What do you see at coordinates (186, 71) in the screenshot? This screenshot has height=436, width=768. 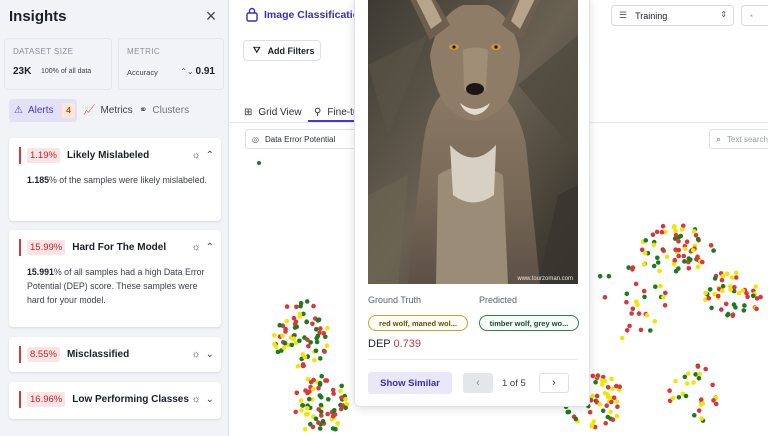 I see `sort-arrows-icon: ⌃⌄` at bounding box center [186, 71].